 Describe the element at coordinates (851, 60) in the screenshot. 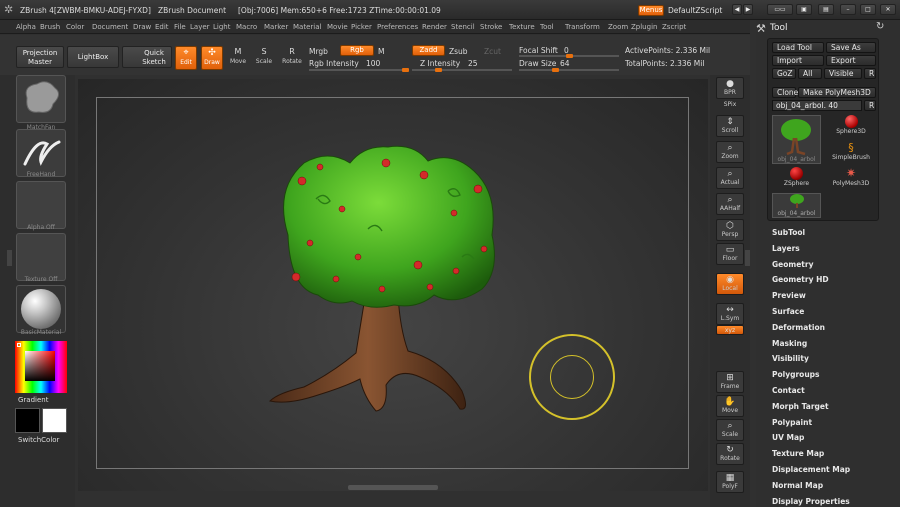

I see `export-button: Export` at that location.